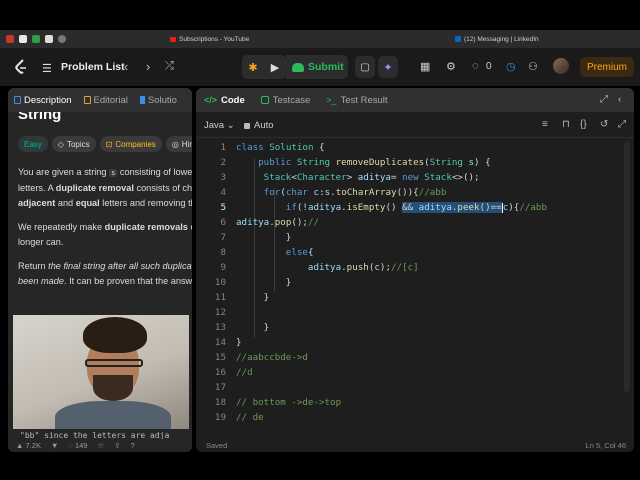 The image size is (640, 480). What do you see at coordinates (110, 100) in the screenshot?
I see `tab-label: Editorial` at bounding box center [110, 100].